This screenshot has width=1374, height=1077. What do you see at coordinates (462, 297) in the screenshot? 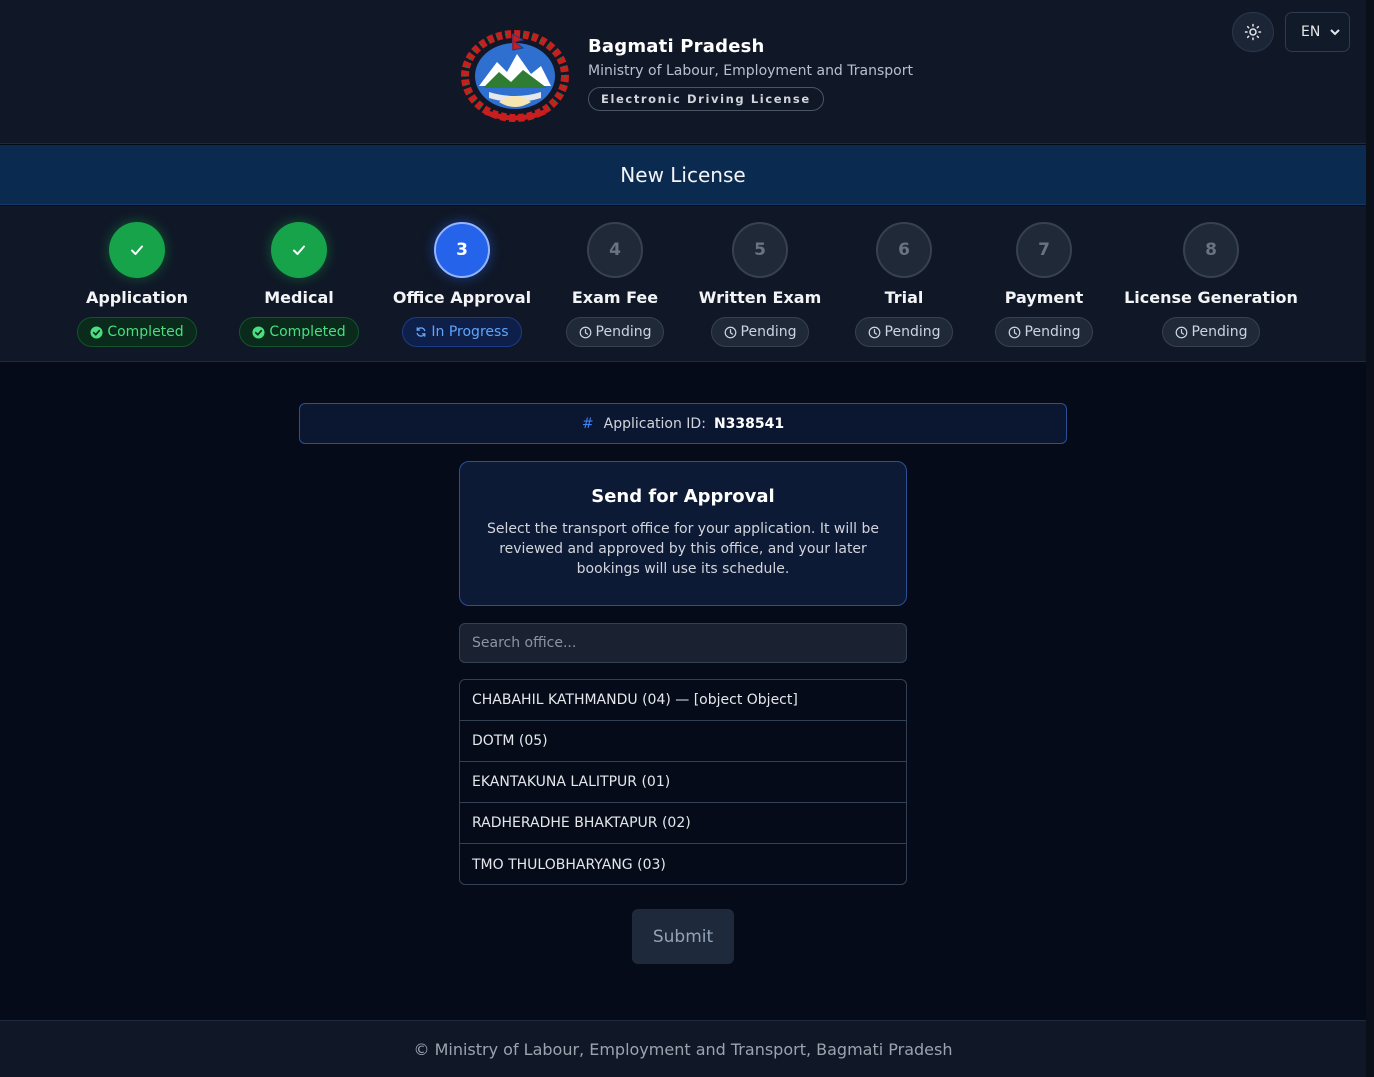
I see `step-label: Office Approval` at bounding box center [462, 297].